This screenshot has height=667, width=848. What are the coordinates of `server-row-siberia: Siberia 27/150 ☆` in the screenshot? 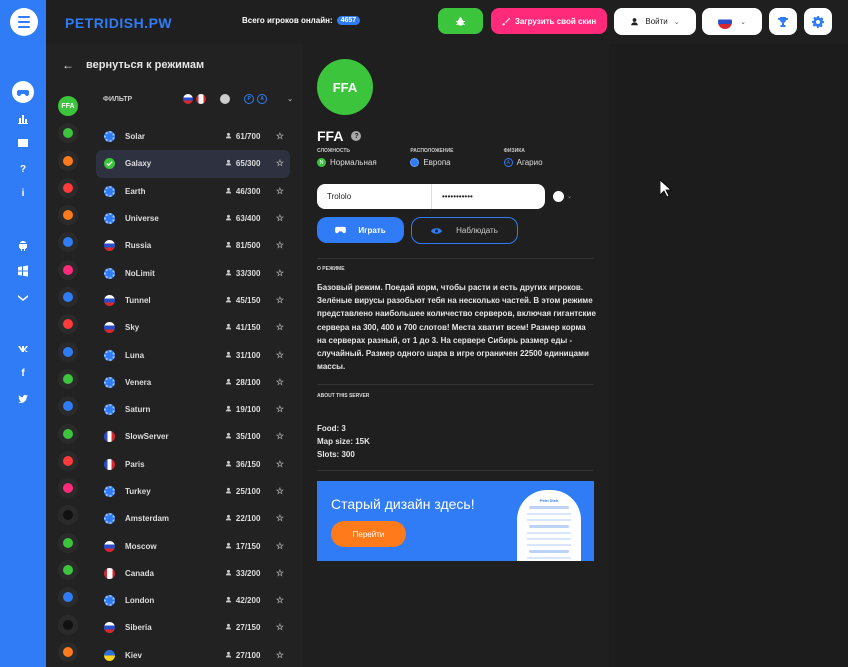 It's located at (193, 627).